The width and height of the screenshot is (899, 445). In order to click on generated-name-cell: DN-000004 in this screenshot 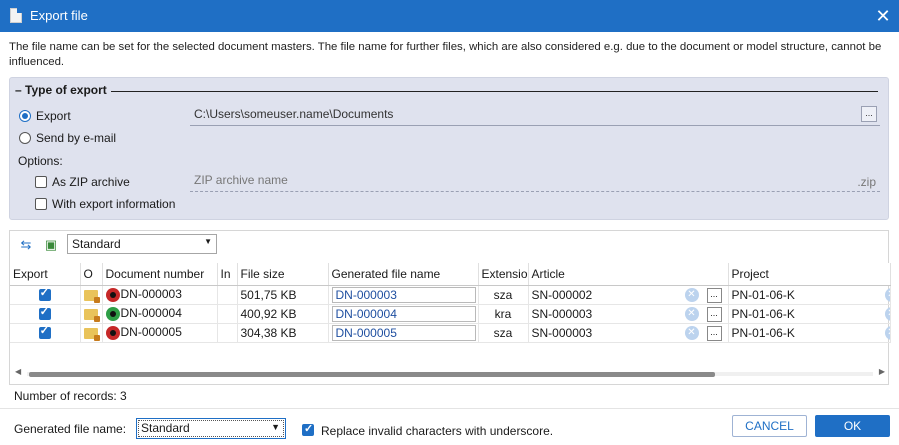, I will do `click(403, 314)`.